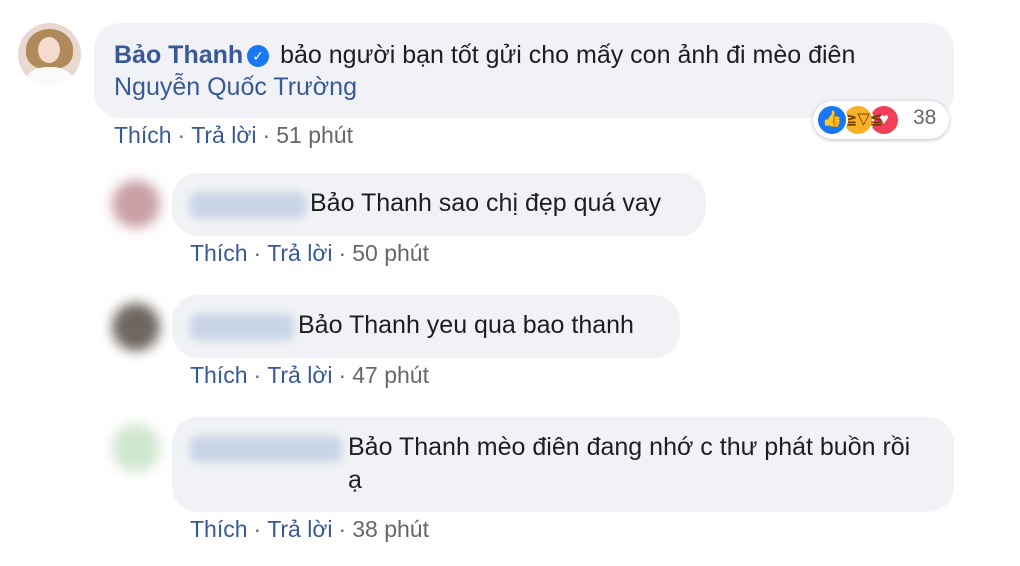 Image resolution: width=1020 pixels, height=566 pixels. I want to click on comment-actions: Thích · Trả lời · 51 phút, so click(233, 135).